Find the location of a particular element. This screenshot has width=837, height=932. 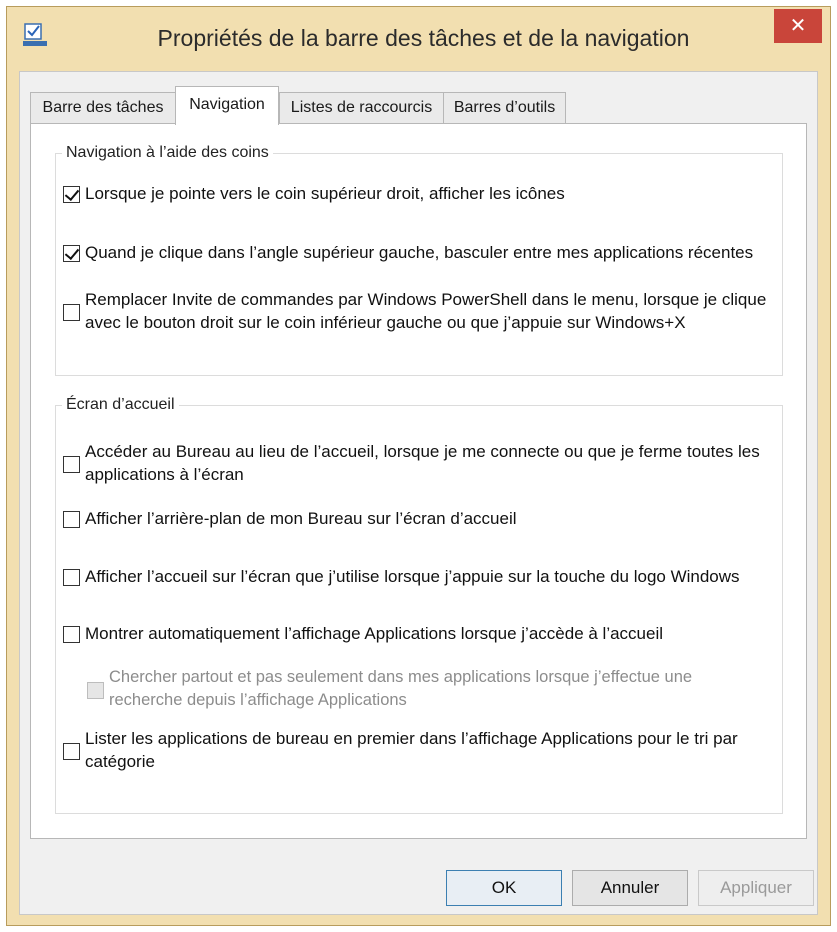

checkbox-go-to-desktop is located at coordinates (71, 464).